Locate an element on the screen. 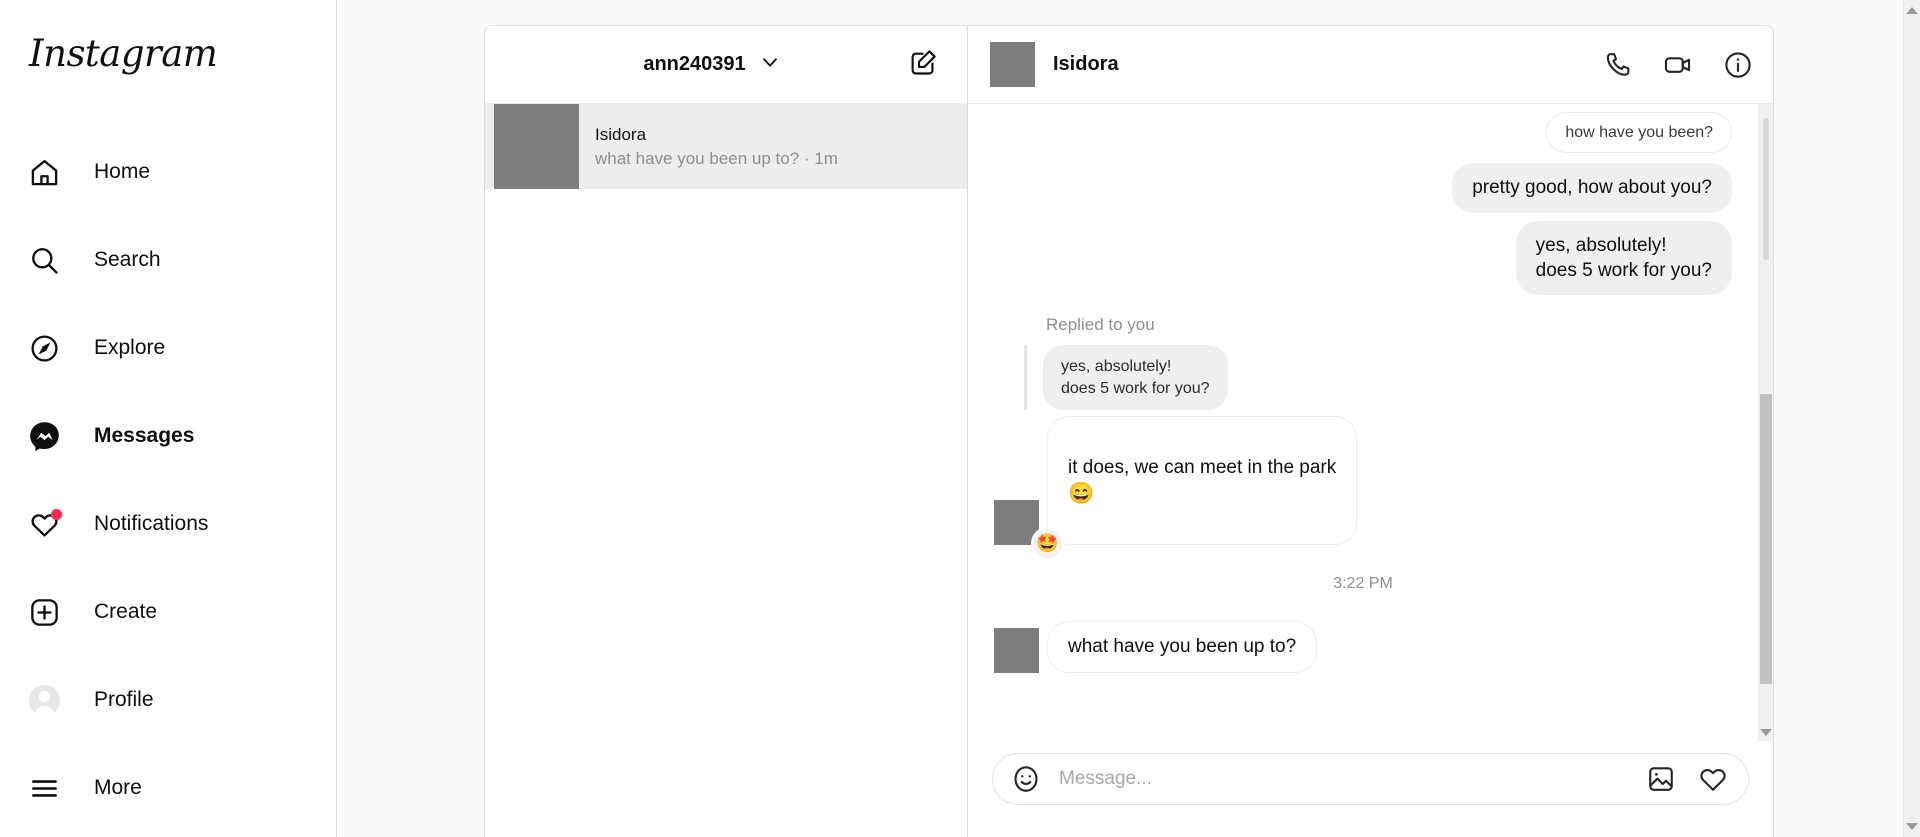 Image resolution: width=1920 pixels, height=837 pixels. conversation-list-header: ann240391 is located at coordinates (726, 65).